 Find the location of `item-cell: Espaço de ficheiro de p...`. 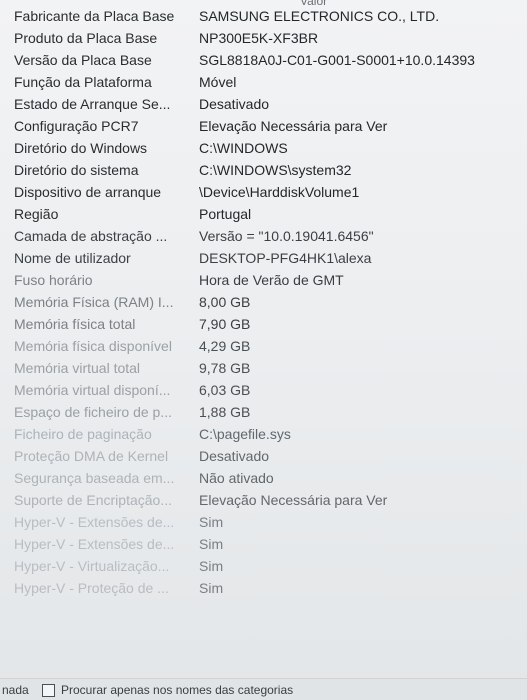

item-cell: Espaço de ficheiro de p... is located at coordinates (93, 412).